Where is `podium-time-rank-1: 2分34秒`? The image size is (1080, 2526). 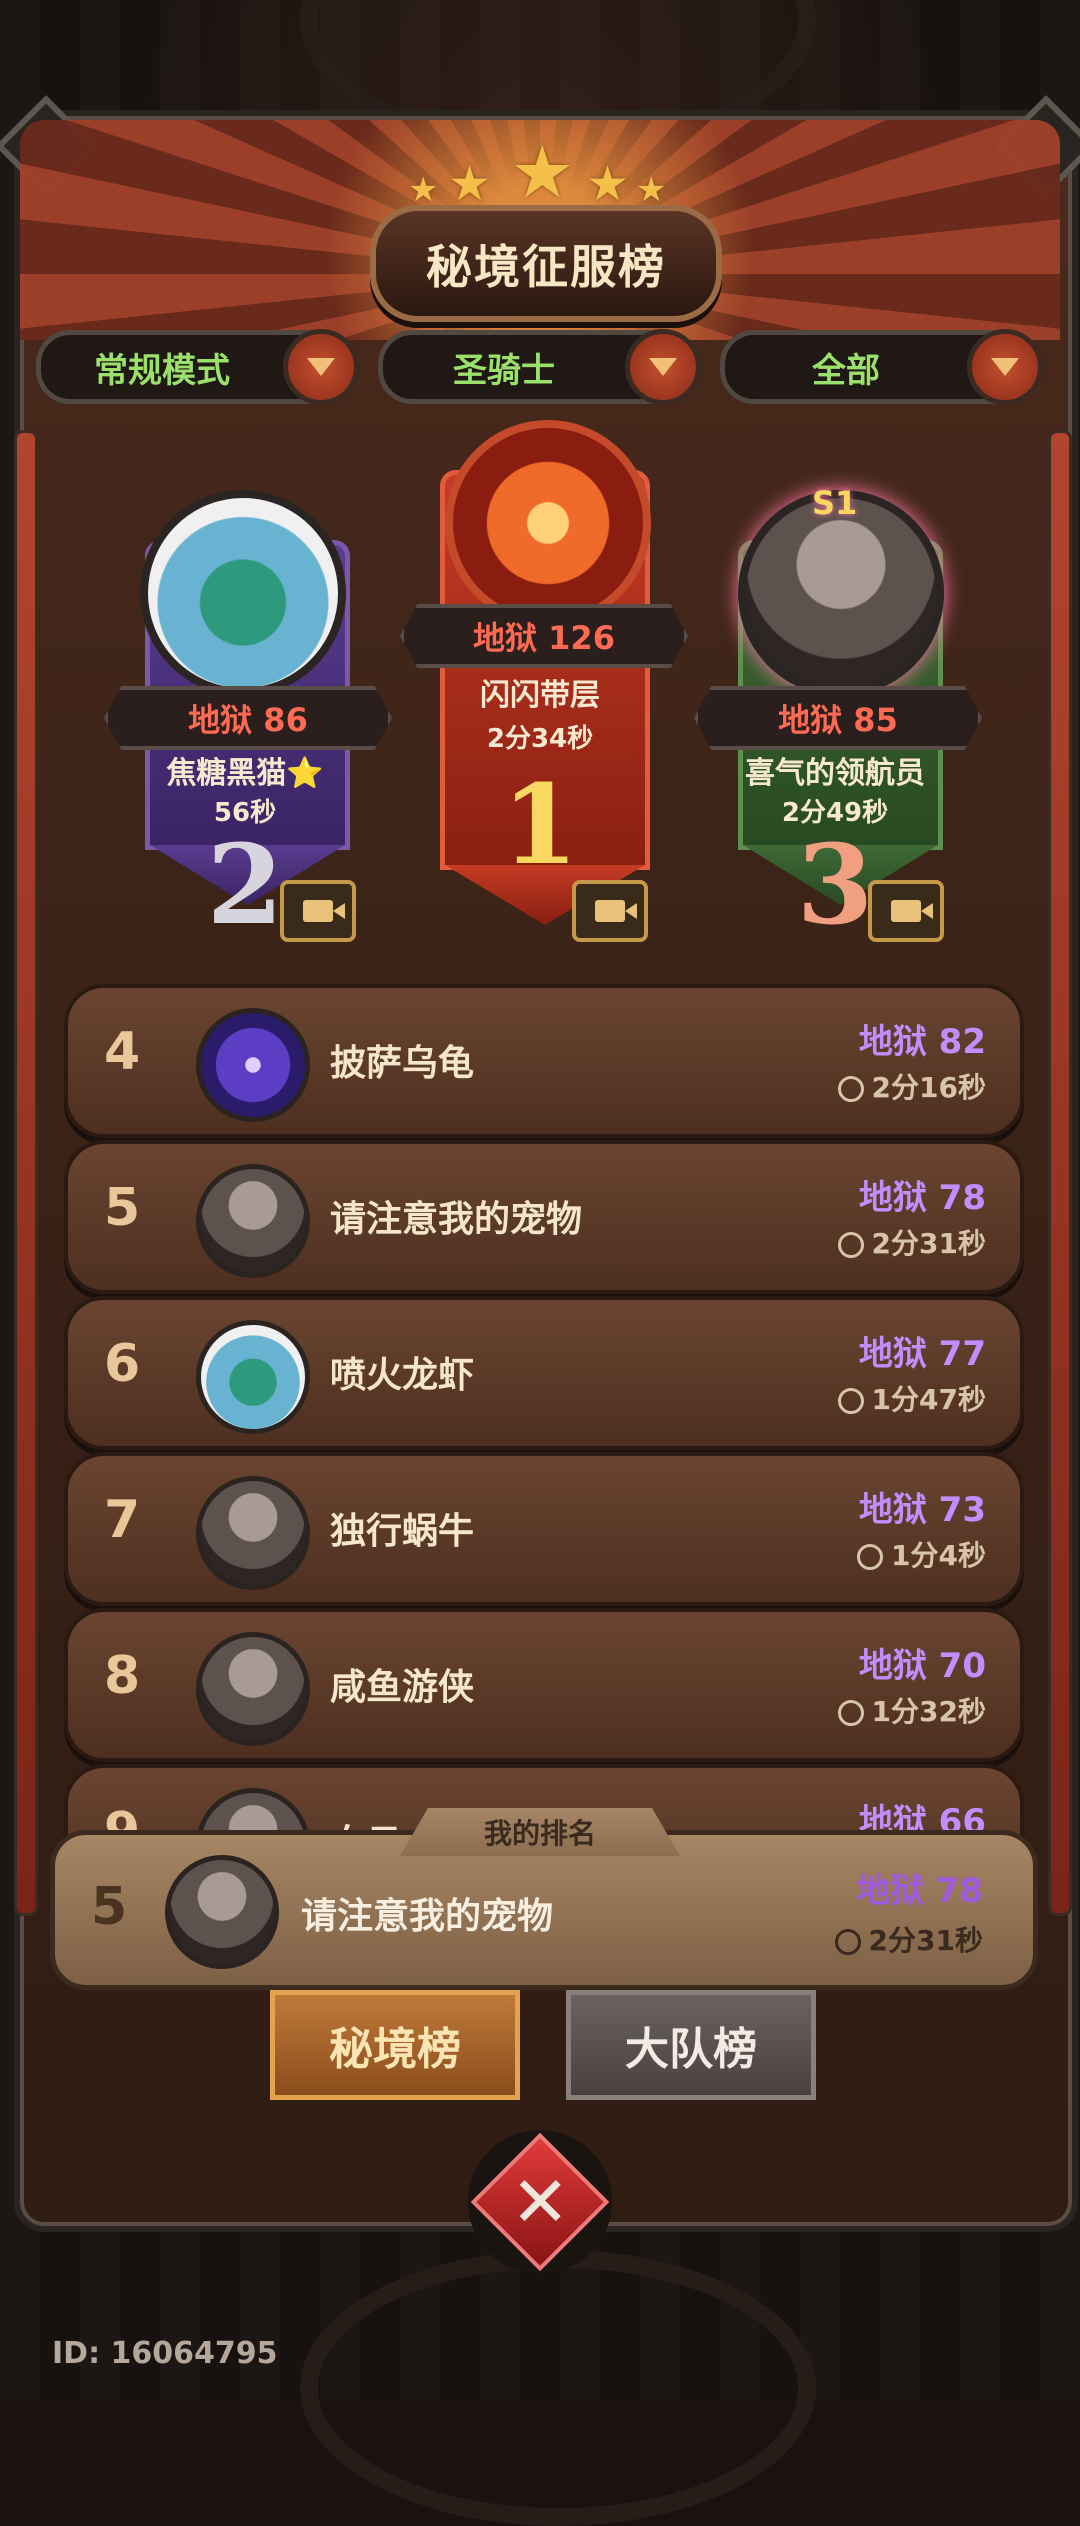 podium-time-rank-1: 2分34秒 is located at coordinates (540, 739).